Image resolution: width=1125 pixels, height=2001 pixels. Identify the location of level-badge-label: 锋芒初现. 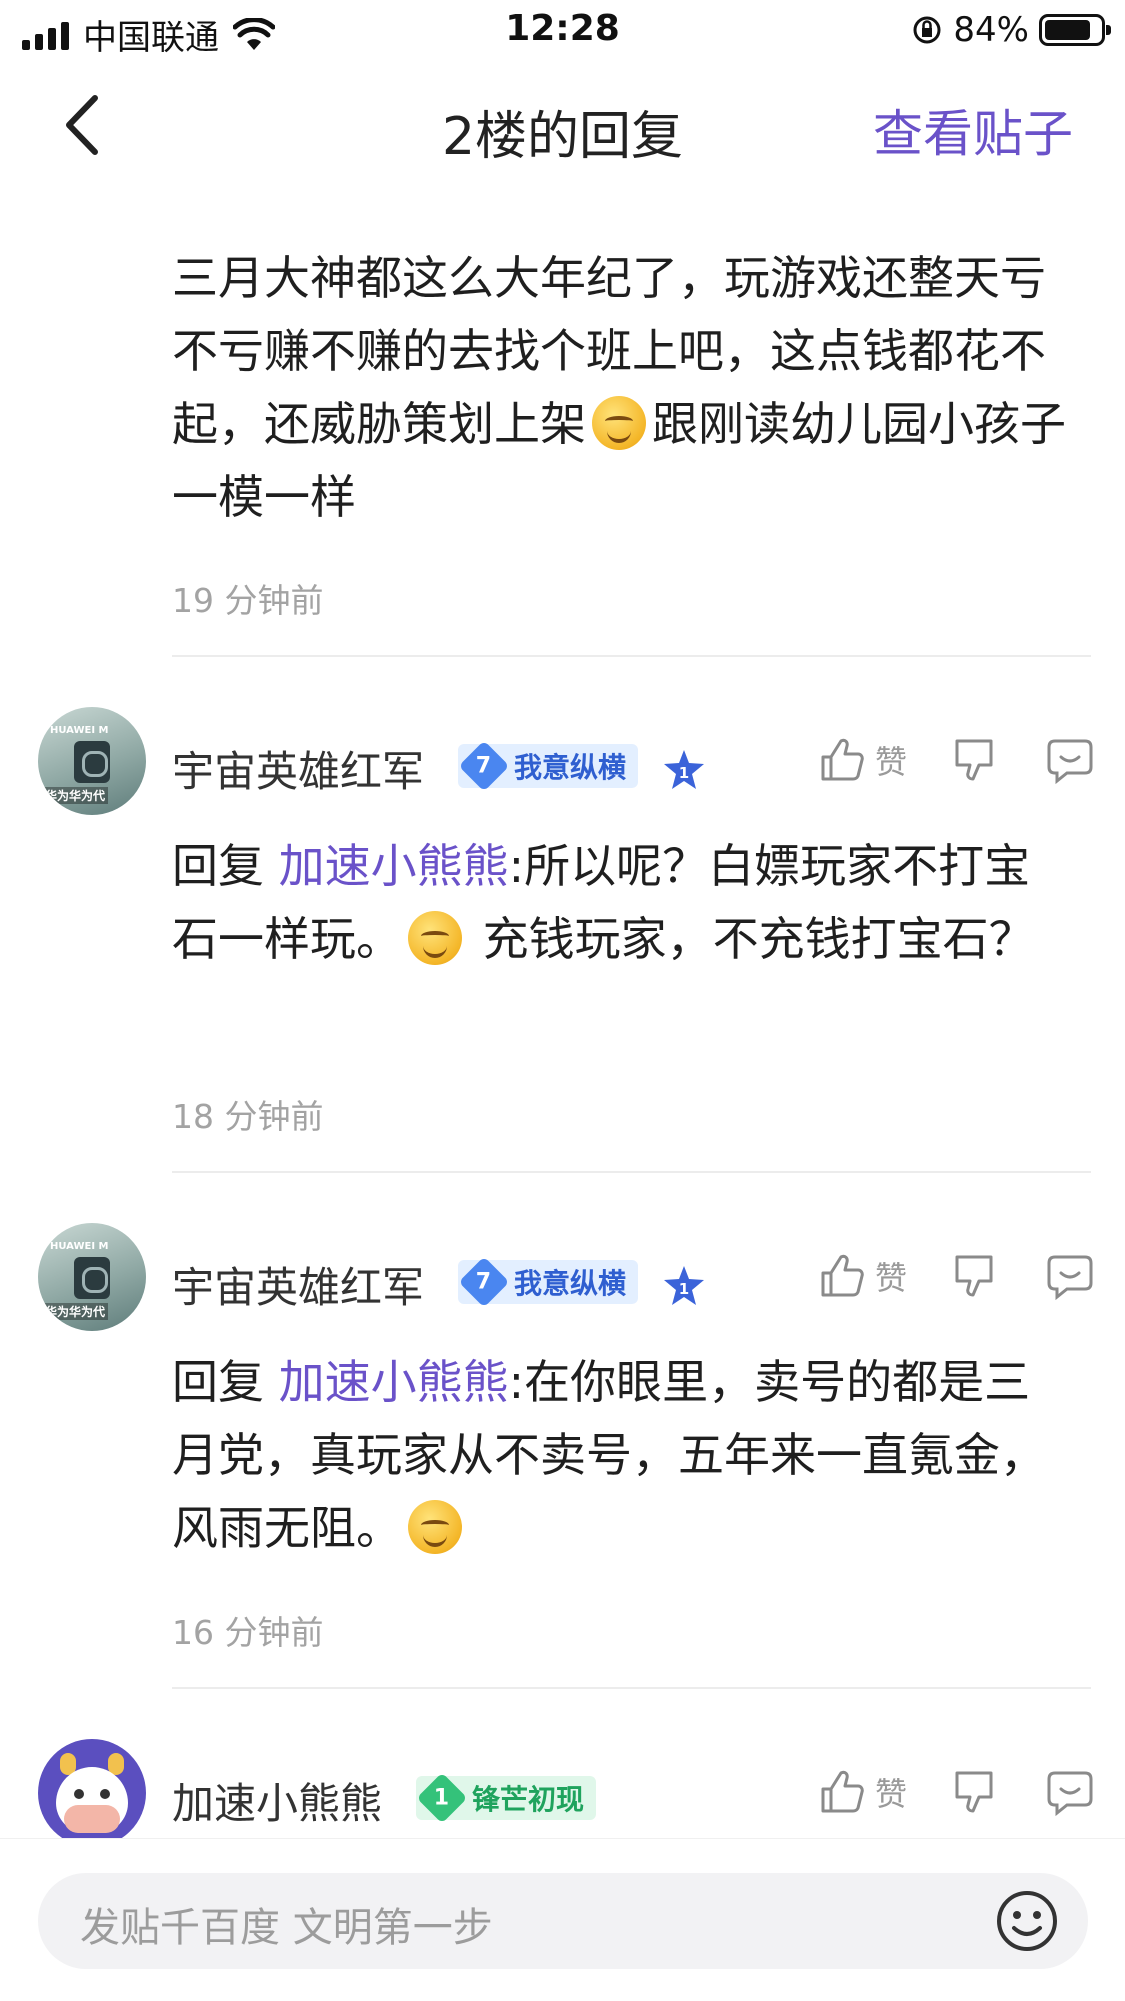
(528, 1799).